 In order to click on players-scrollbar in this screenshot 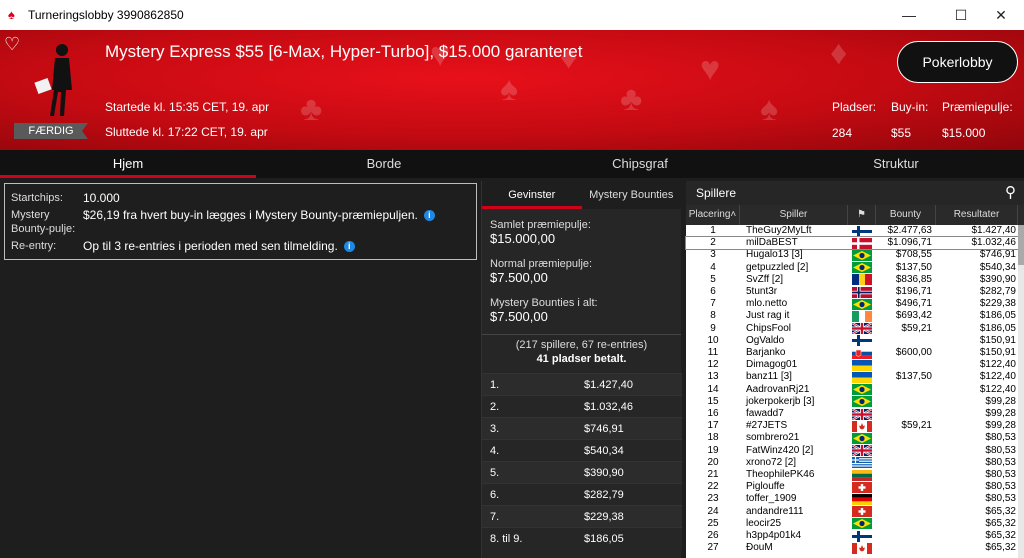, I will do `click(1021, 391)`.